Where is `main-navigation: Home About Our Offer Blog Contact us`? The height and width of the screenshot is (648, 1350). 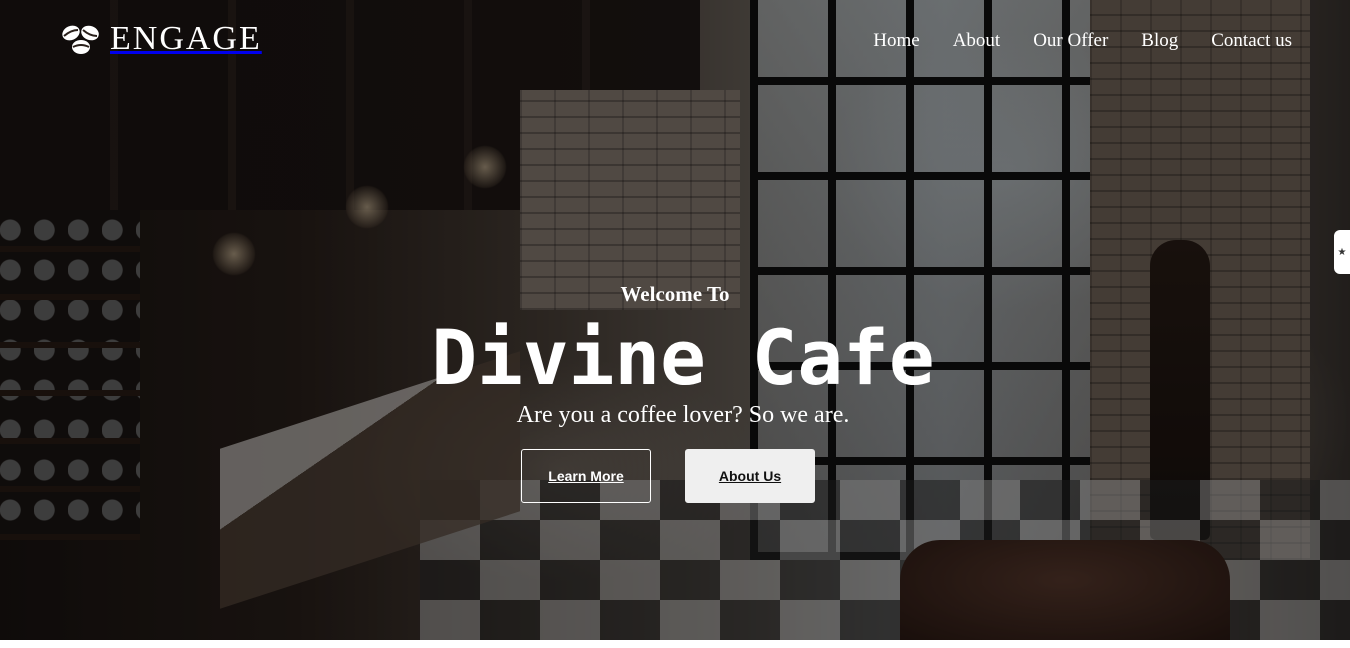
main-navigation: Home About Our Offer Blog Contact us is located at coordinates (1082, 41).